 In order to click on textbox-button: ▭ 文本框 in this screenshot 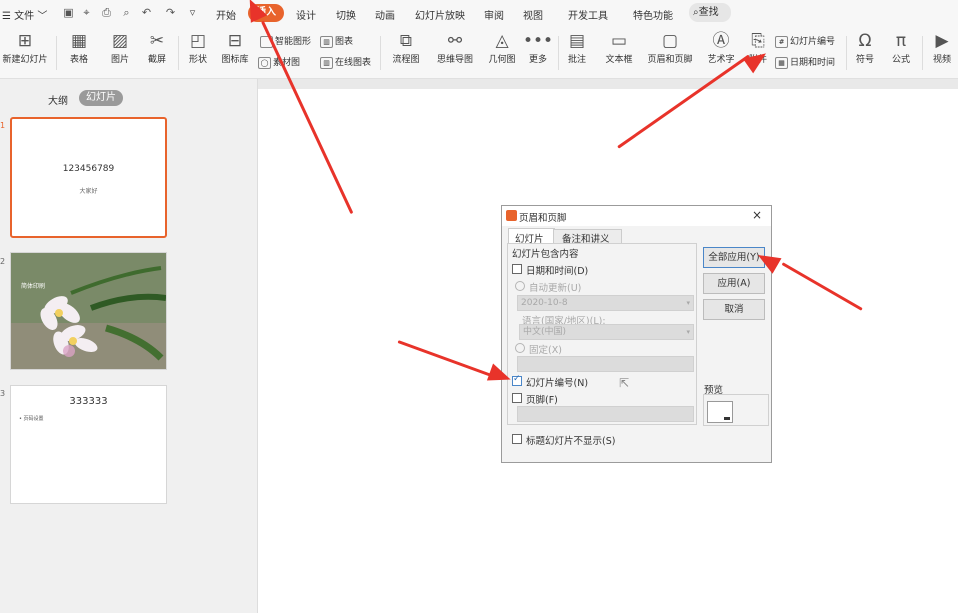, I will do `click(619, 47)`.